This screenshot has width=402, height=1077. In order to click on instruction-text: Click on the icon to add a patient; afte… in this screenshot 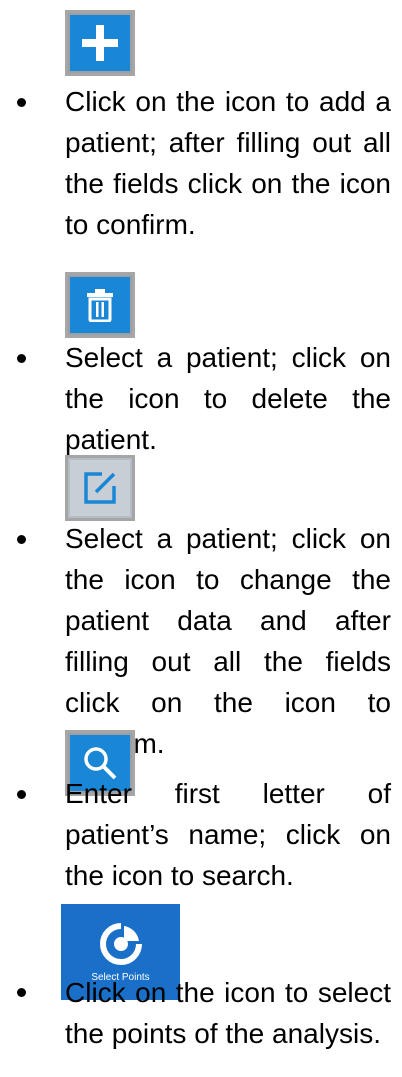, I will do `click(228, 163)`.